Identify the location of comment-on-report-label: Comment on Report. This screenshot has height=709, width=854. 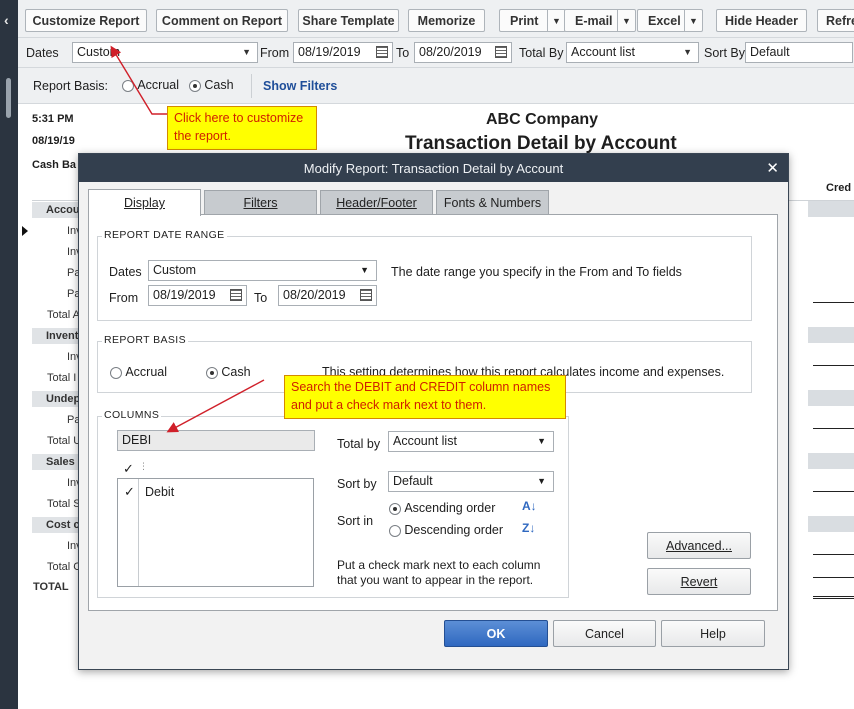
(222, 20).